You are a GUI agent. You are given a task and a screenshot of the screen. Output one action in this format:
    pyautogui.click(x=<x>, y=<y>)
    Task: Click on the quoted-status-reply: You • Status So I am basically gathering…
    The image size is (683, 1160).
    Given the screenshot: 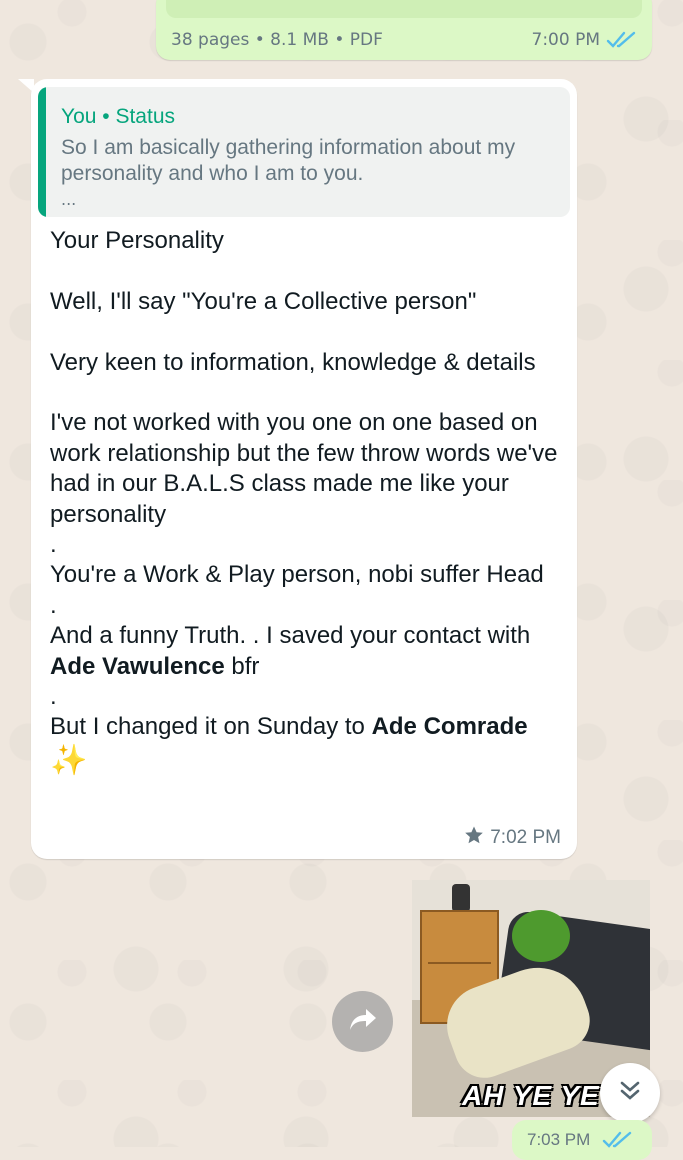 What is the action you would take?
    pyautogui.click(x=304, y=152)
    